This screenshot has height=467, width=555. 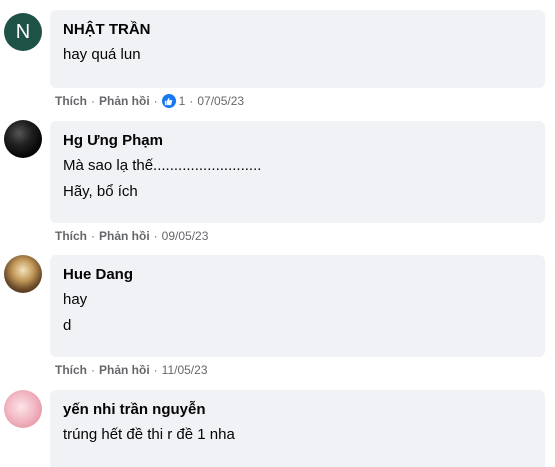 What do you see at coordinates (297, 274) in the screenshot?
I see `comment-author: Hue Dang` at bounding box center [297, 274].